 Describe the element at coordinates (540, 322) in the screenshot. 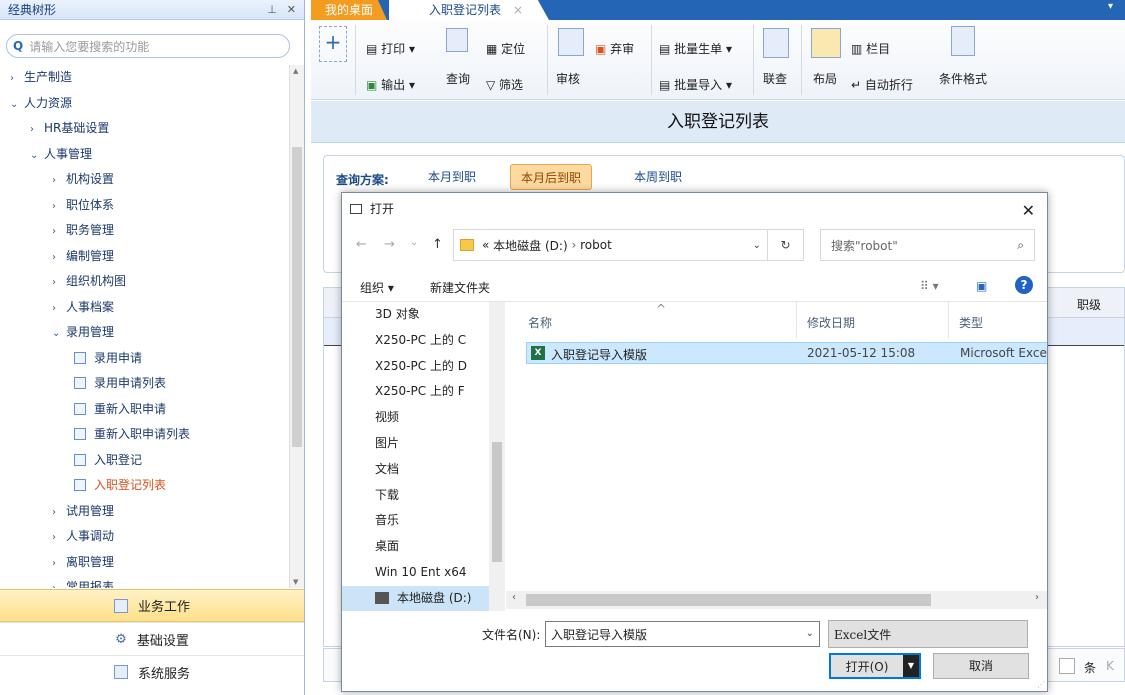

I see `col-name: 名称` at that location.